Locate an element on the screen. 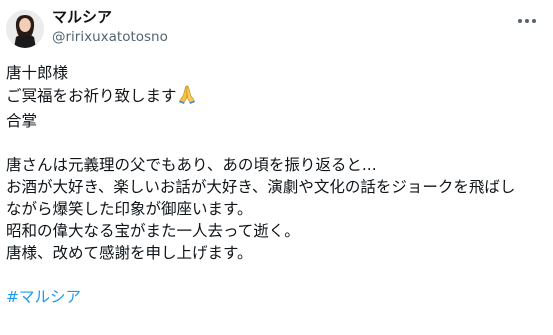  avatar is located at coordinates (25, 29).